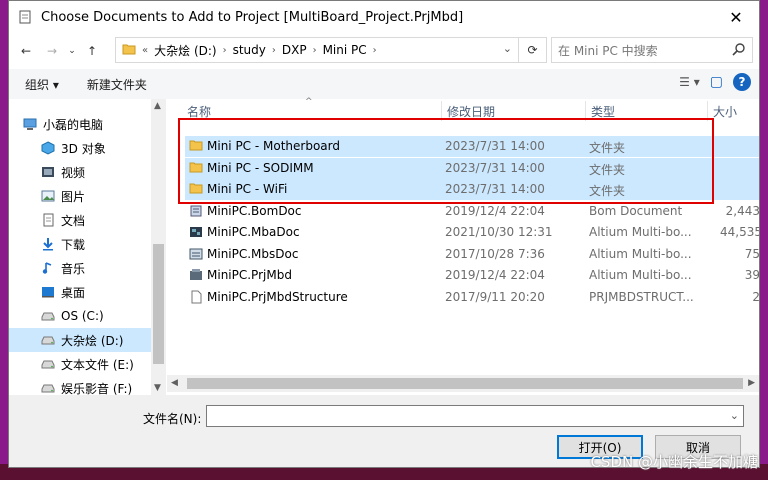  Describe the element at coordinates (80, 340) in the screenshot. I see `sidebar-item: 大杂烩 (D:)` at that location.